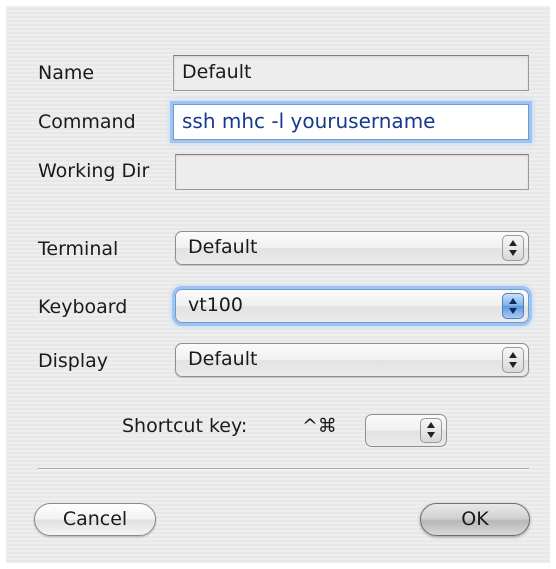  I want to click on display-label: Display, so click(73, 361).